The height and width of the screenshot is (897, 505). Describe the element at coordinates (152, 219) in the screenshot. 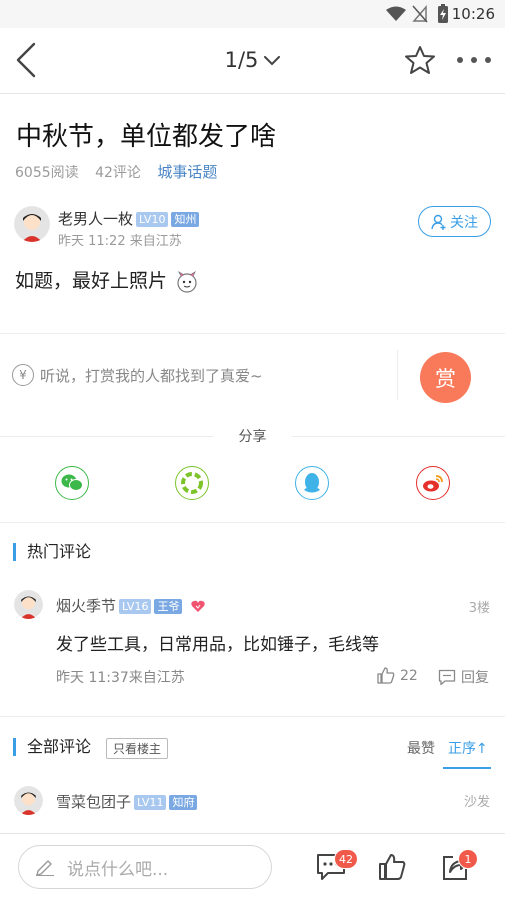

I see `level-badge: LV10` at that location.